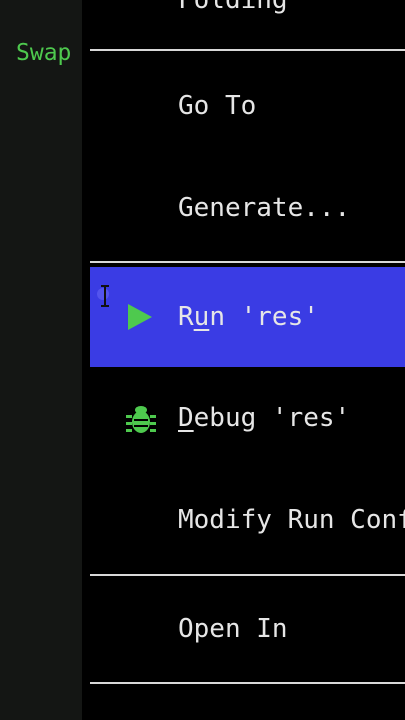 This screenshot has width=405, height=720. I want to click on menu-item-open-in: Open In, so click(247, 629).